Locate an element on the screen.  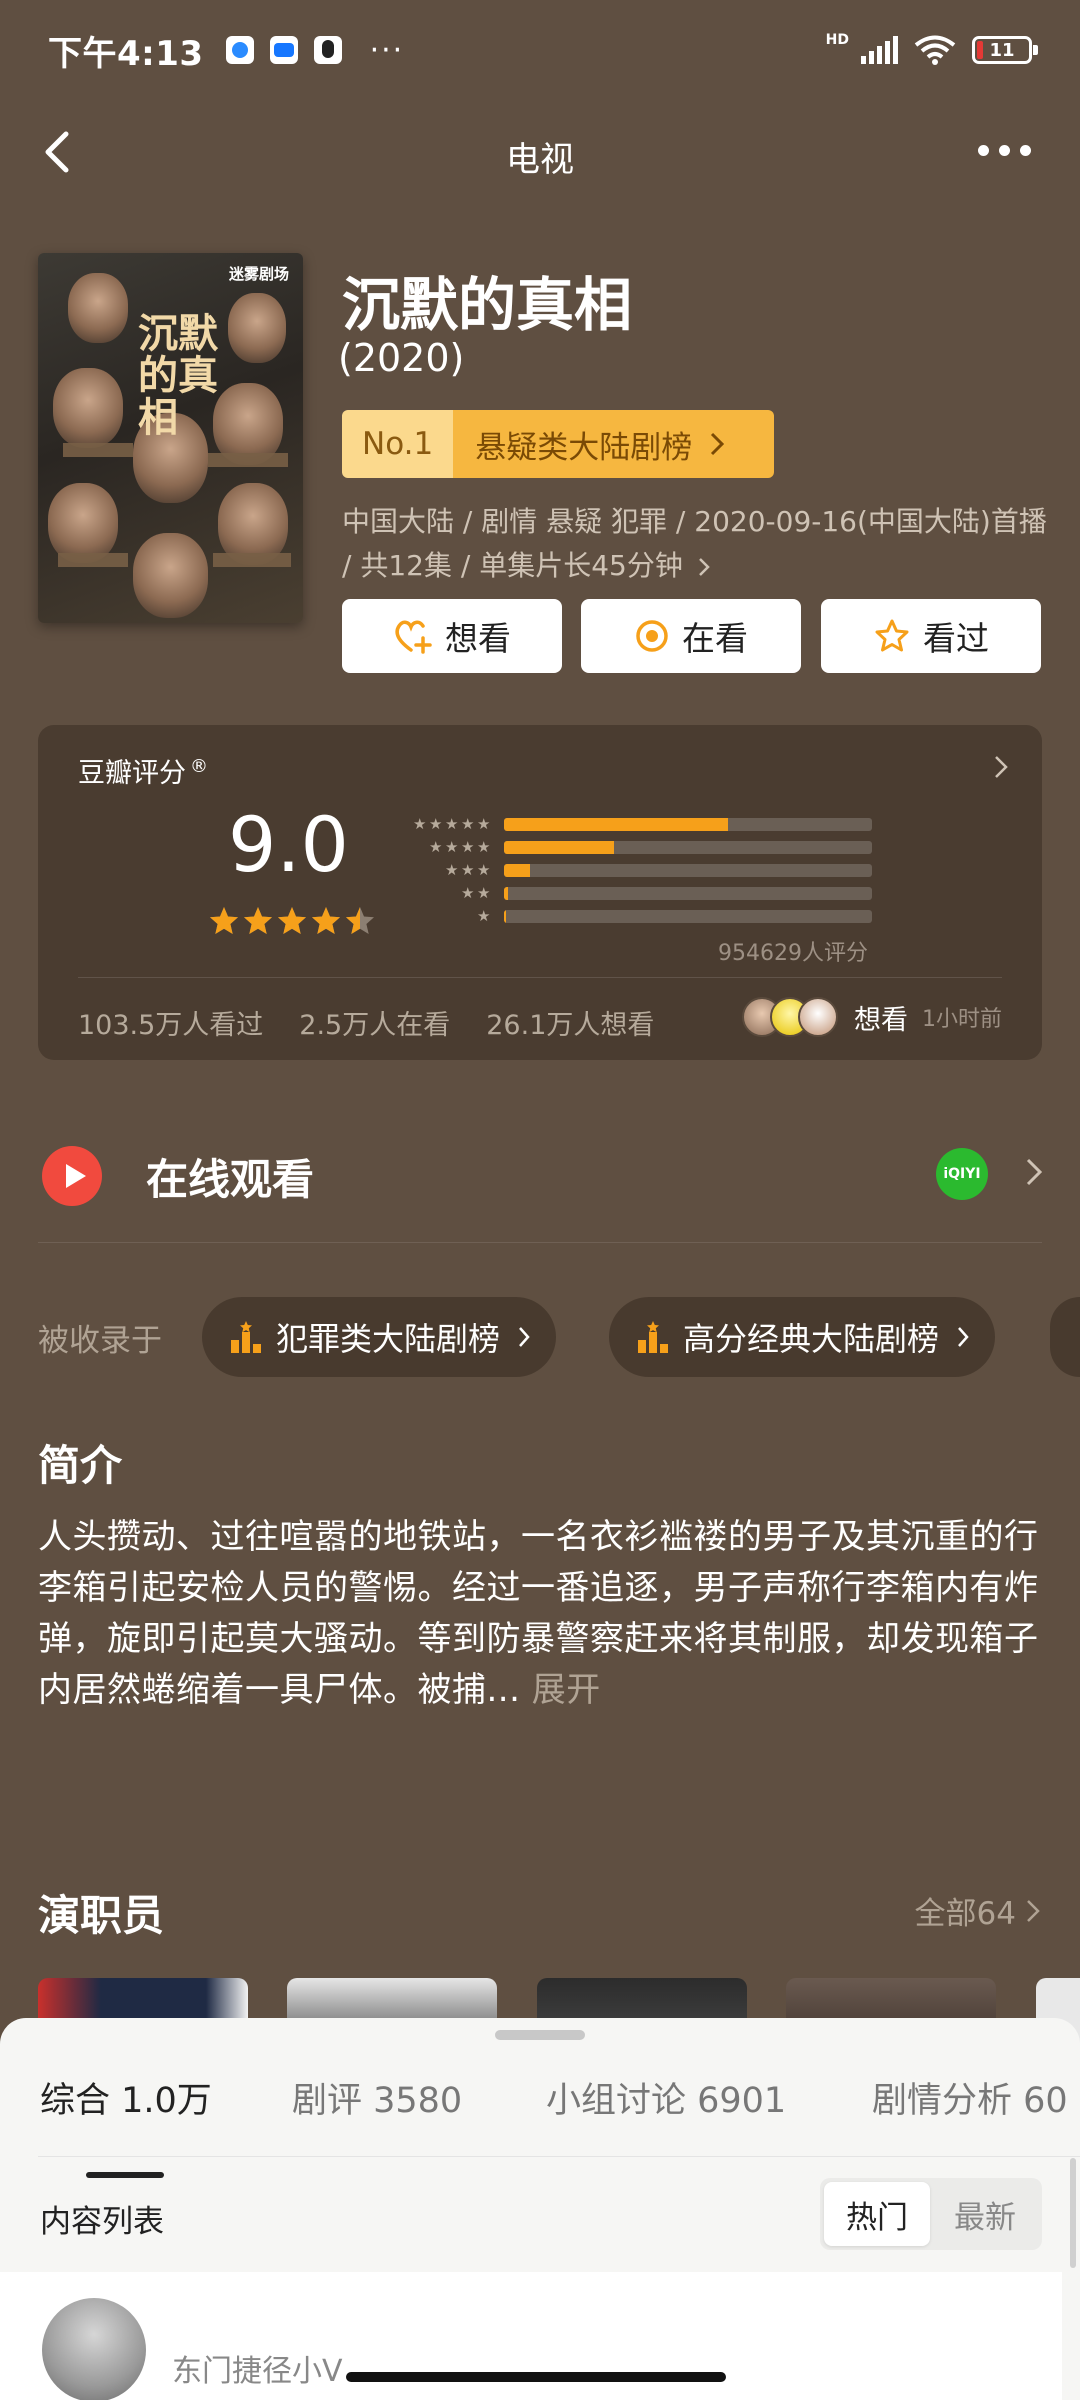
poster-title: 沉默的真相 is located at coordinates (178, 375).